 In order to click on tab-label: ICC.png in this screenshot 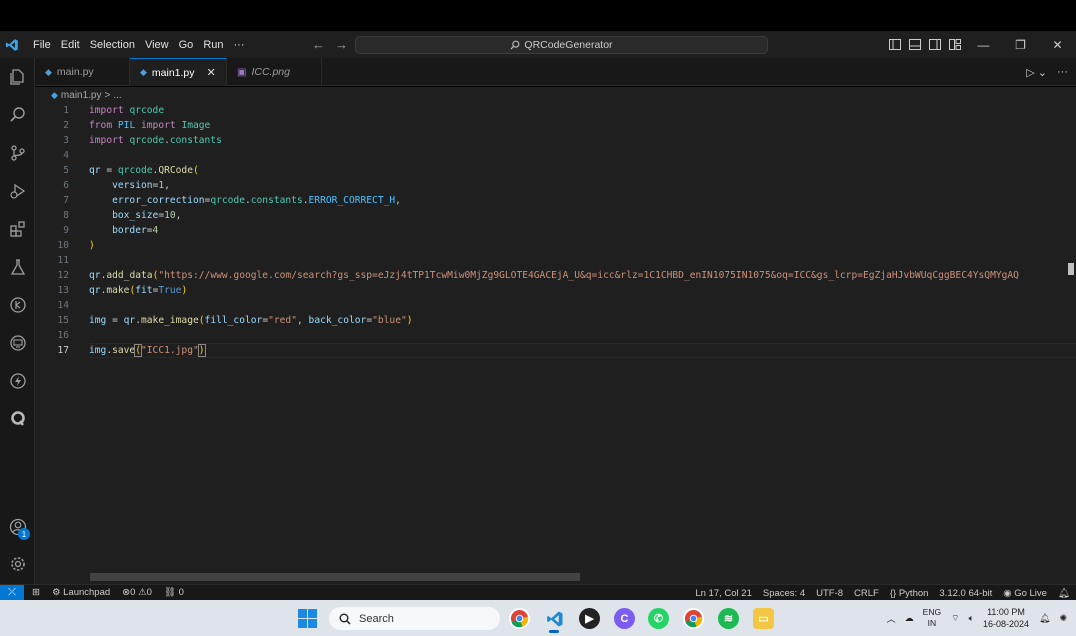, I will do `click(270, 72)`.